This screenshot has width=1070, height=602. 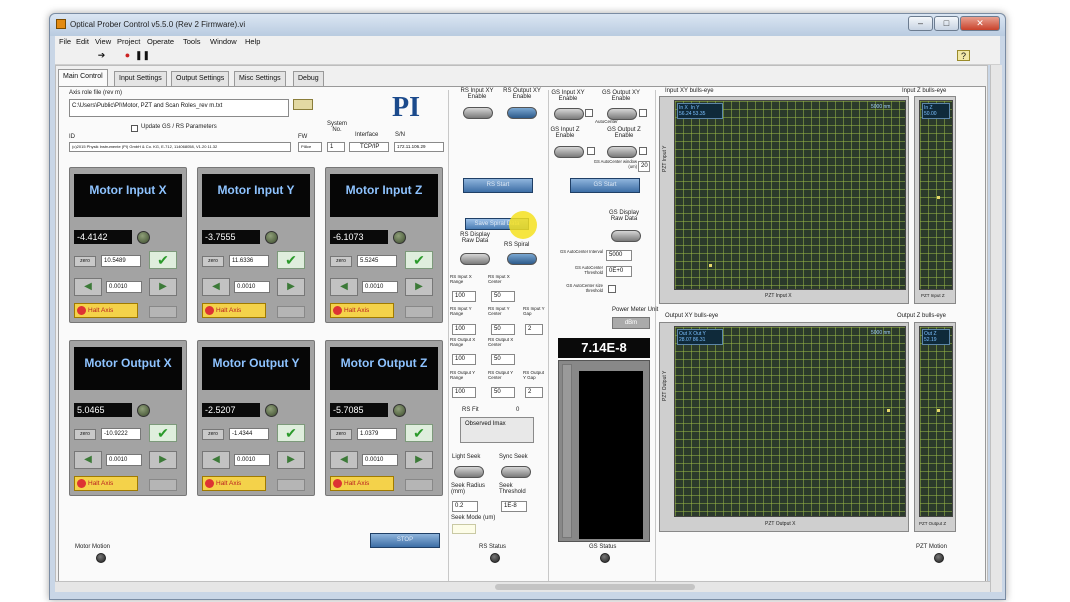 I want to click on menu-window: Window, so click(x=223, y=41).